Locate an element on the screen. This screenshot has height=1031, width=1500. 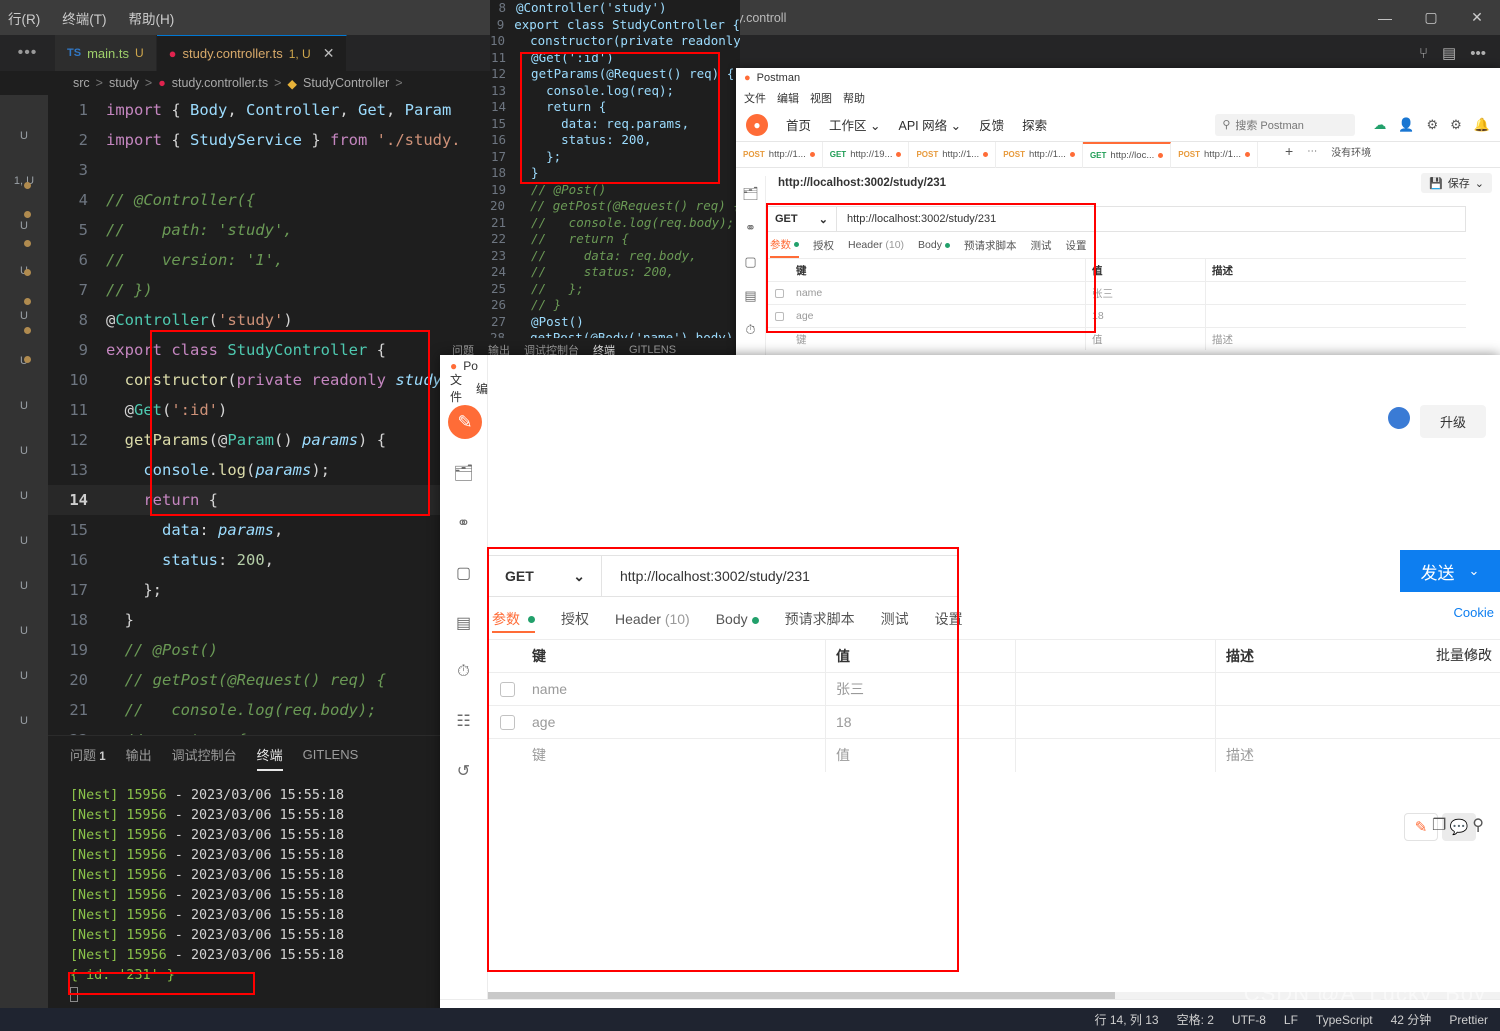
more-actions-icon: ••• is located at coordinates (1478, 53).